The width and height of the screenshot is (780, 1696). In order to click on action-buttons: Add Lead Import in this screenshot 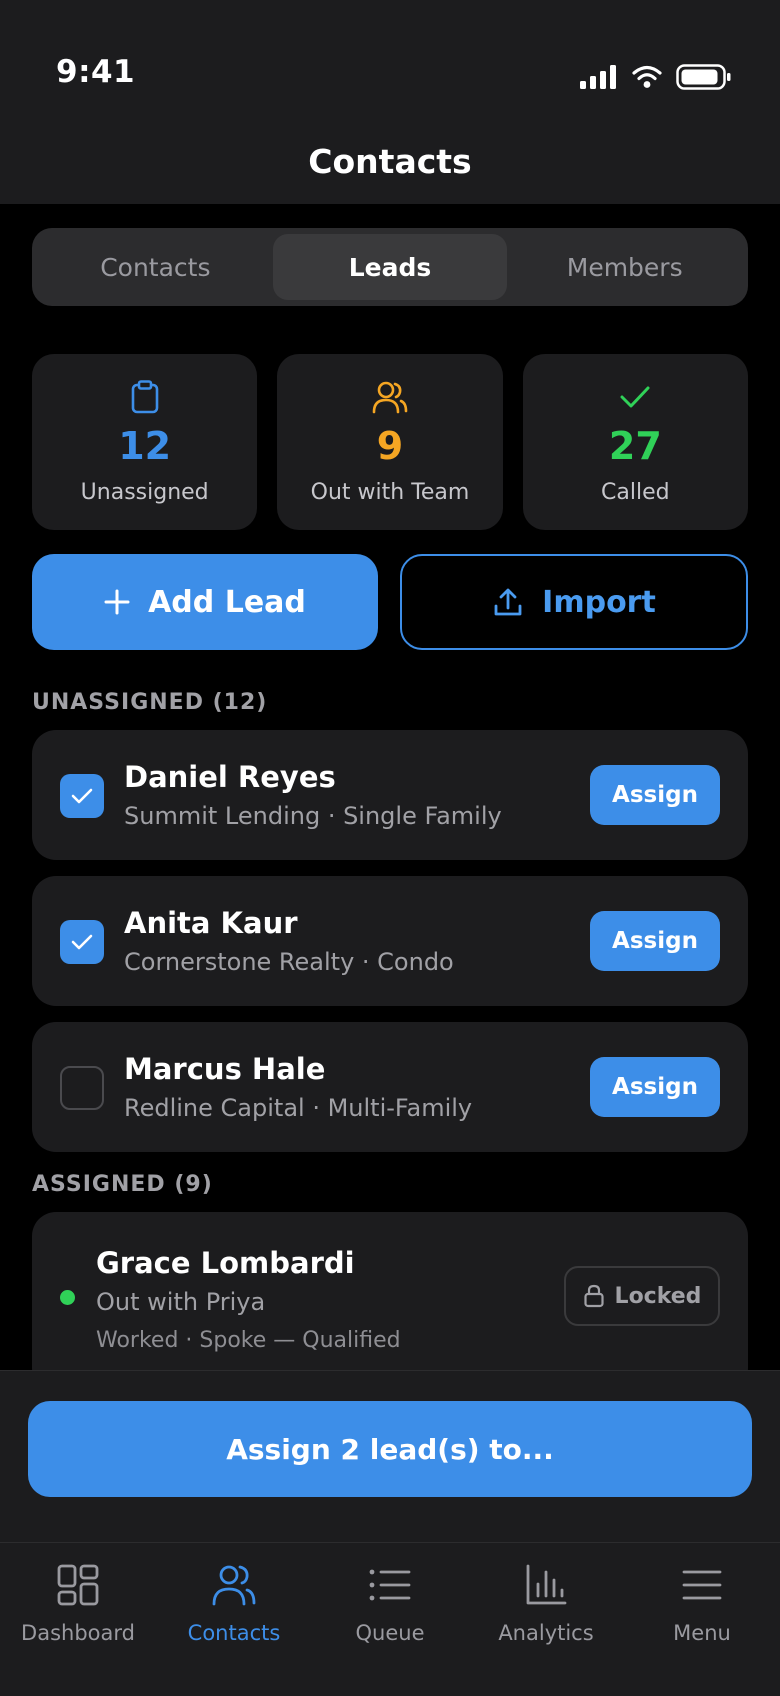, I will do `click(390, 602)`.